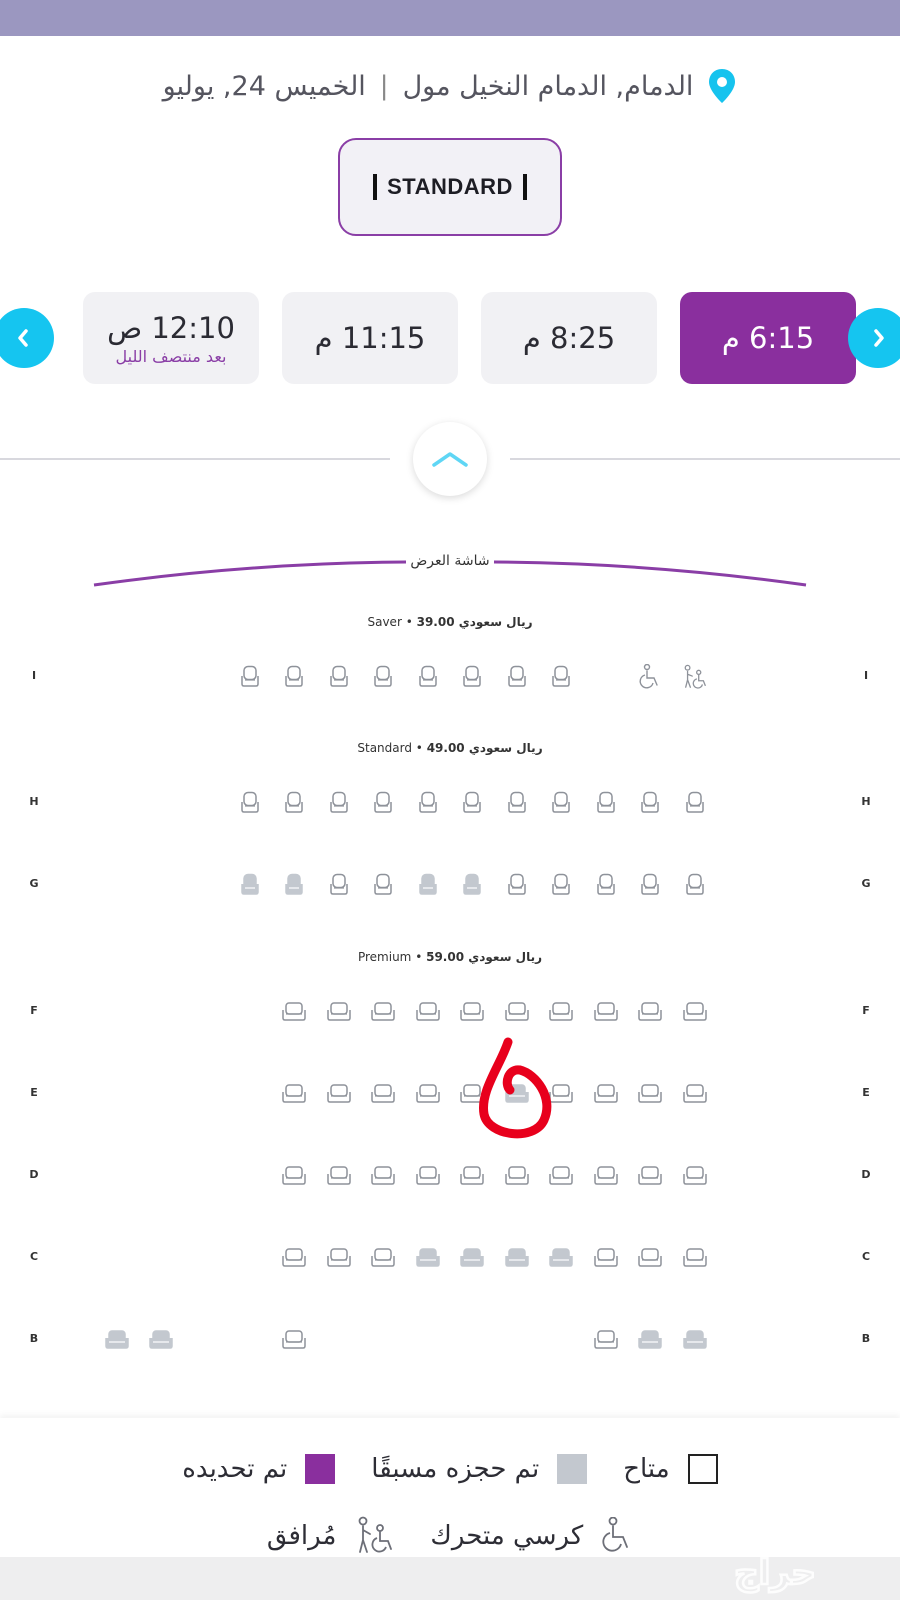 The height and width of the screenshot is (1600, 900). I want to click on row-label: C, so click(866, 1256).